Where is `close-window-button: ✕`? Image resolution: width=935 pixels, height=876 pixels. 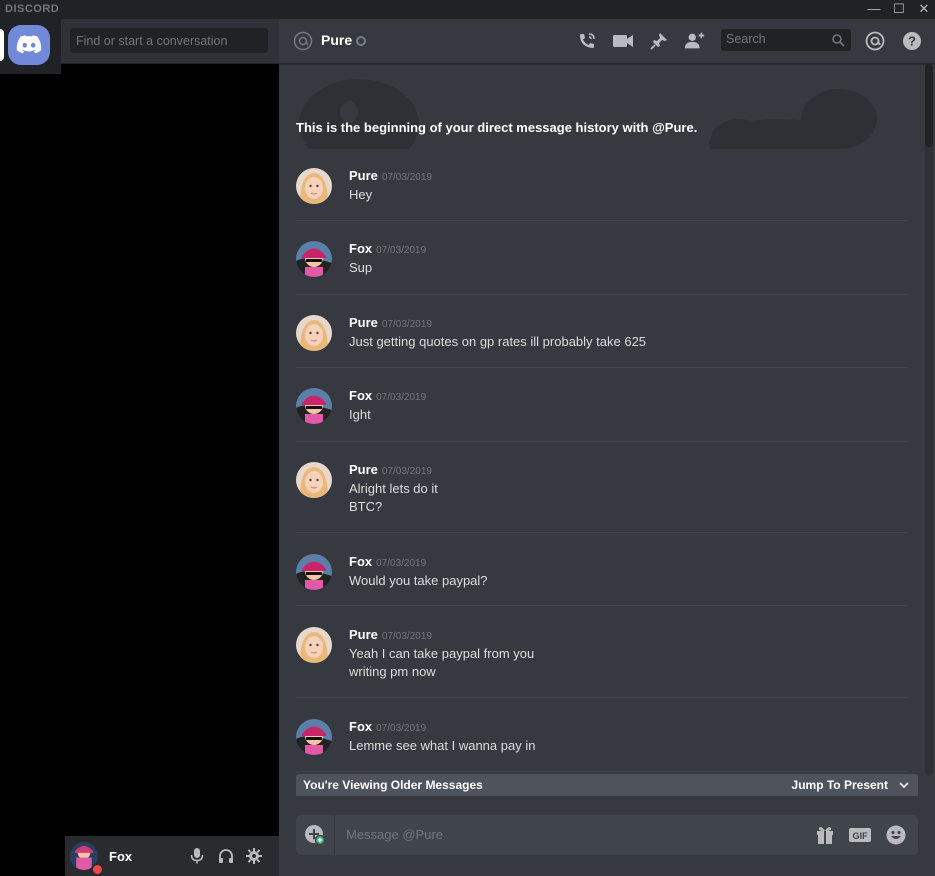 close-window-button: ✕ is located at coordinates (923, 9).